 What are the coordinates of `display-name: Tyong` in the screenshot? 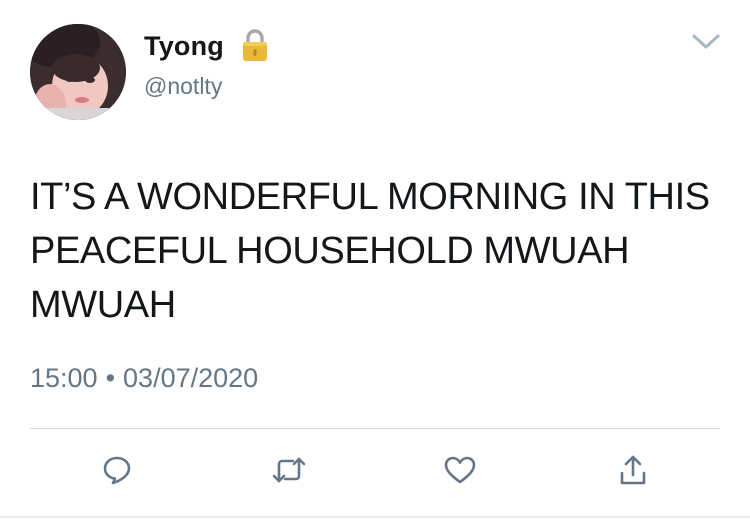 It's located at (184, 46).